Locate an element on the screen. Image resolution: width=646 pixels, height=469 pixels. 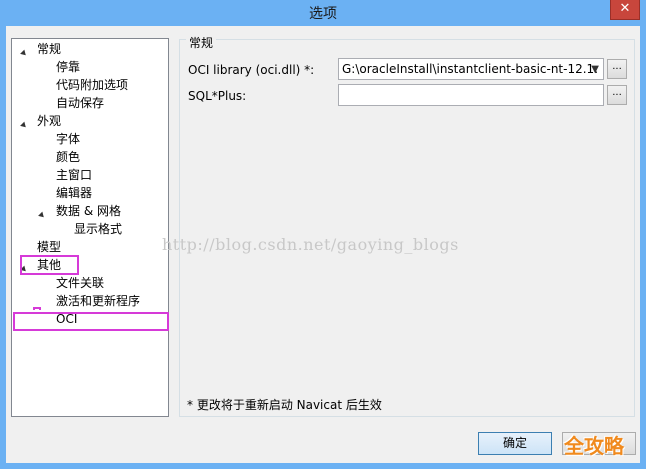
restart-note: * 更改将于重新启动 Navicat 后生效 is located at coordinates (284, 405).